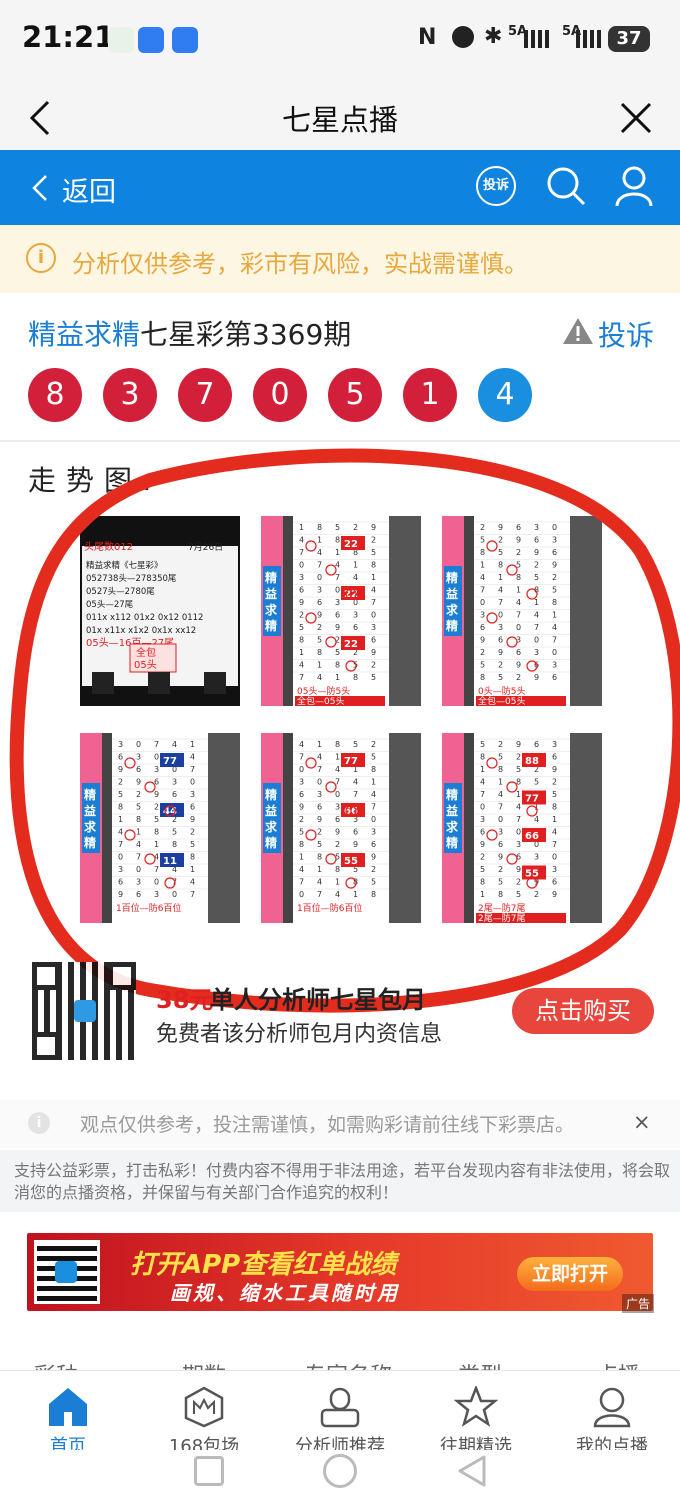 The height and width of the screenshot is (1501, 680). I want to click on report-icon: 投诉, so click(496, 186).